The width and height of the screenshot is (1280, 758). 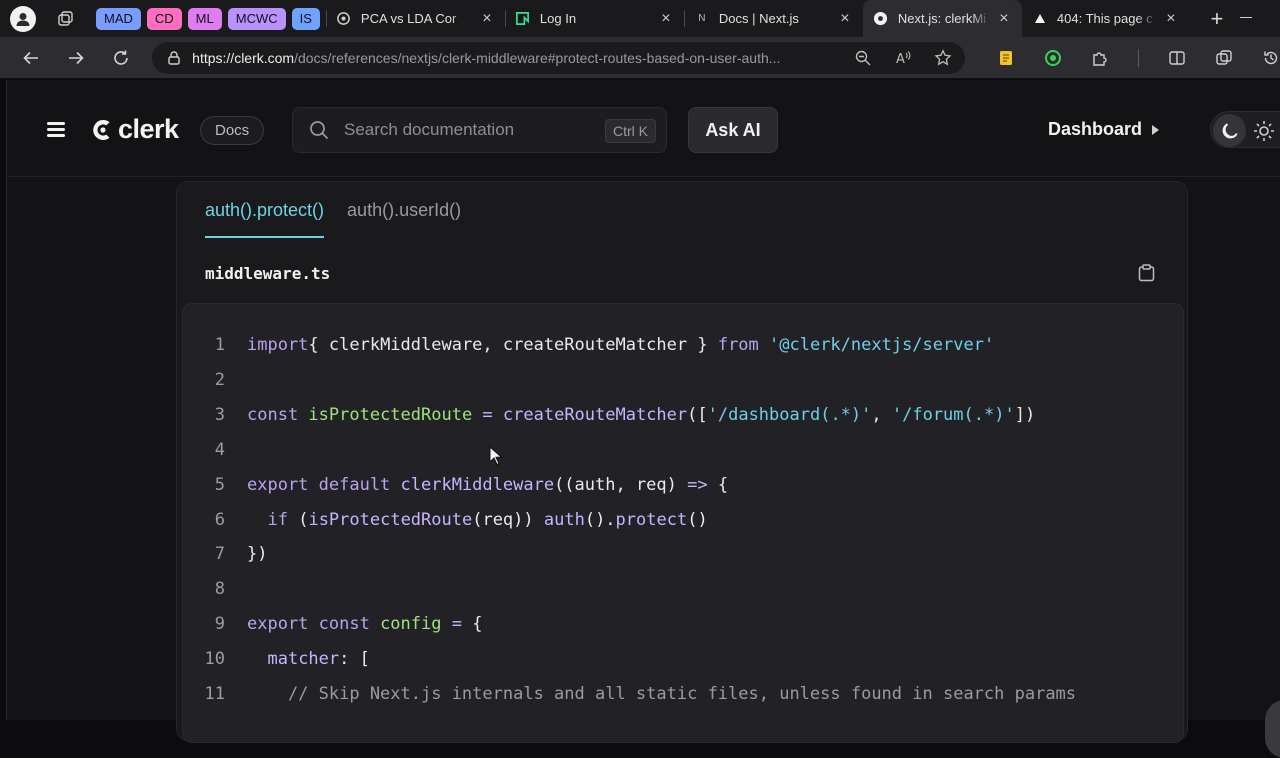 What do you see at coordinates (75, 58) in the screenshot?
I see `forward-icon` at bounding box center [75, 58].